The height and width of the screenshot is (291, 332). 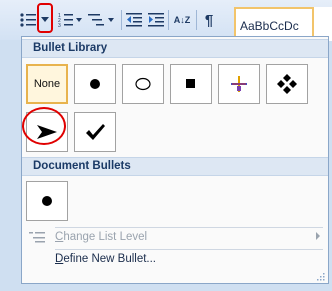 What do you see at coordinates (101, 237) in the screenshot?
I see `change-list-level-label: Change List Level` at bounding box center [101, 237].